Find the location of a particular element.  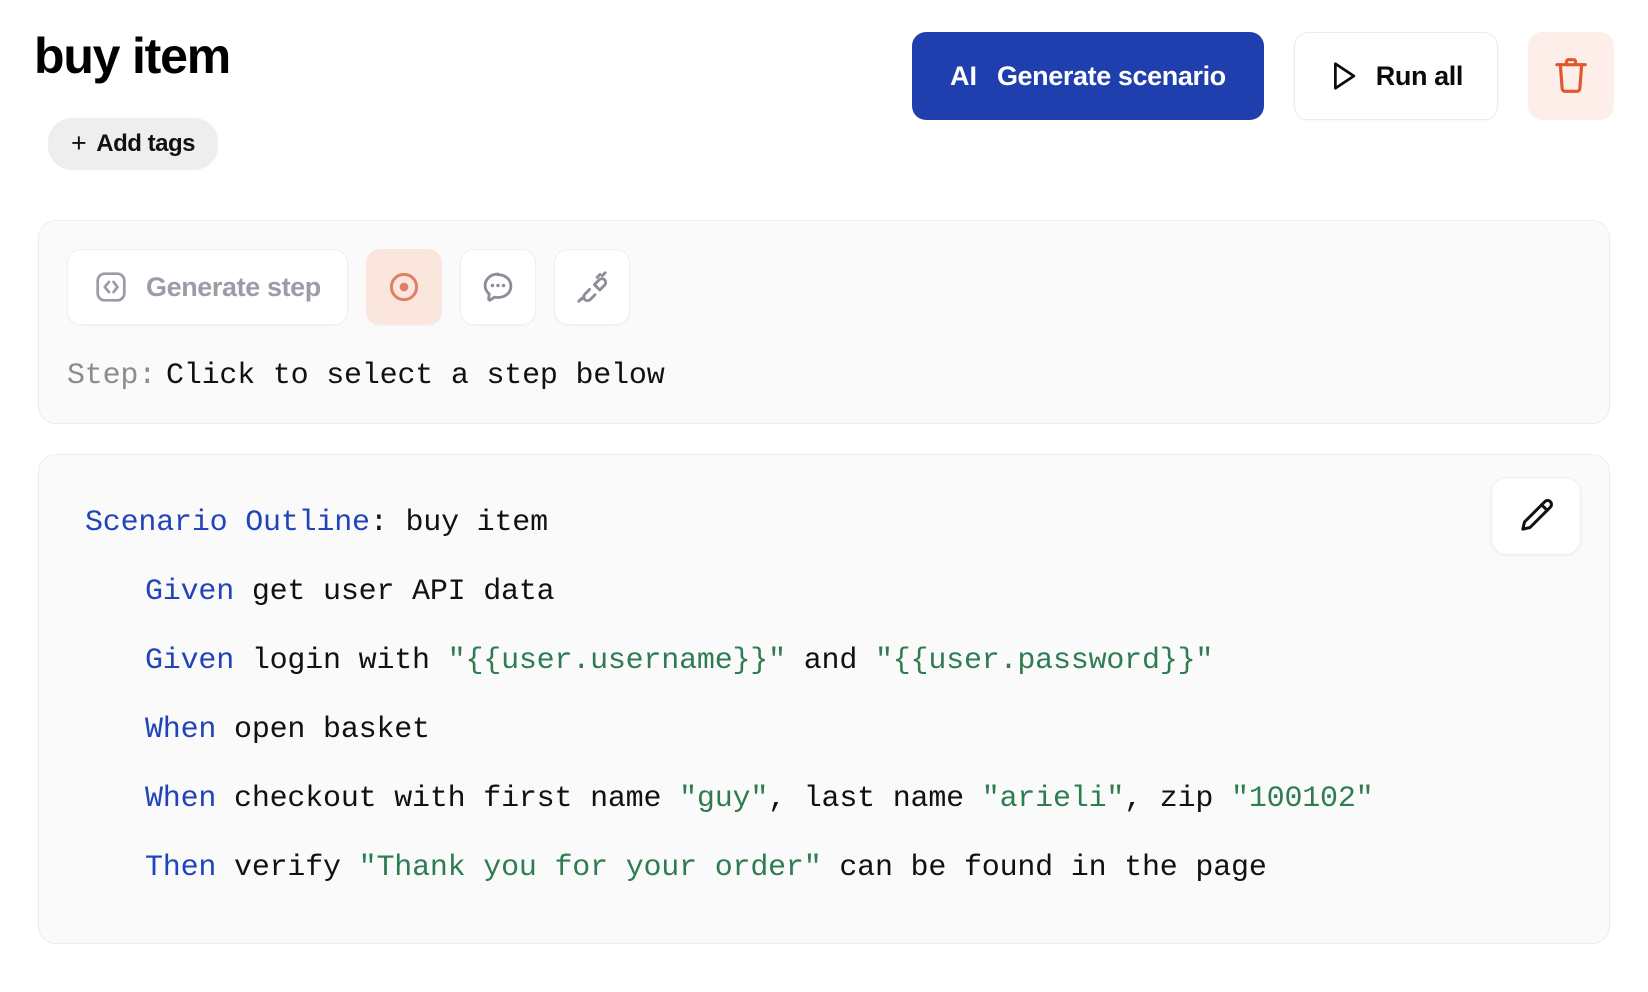

run-all-button: Run all is located at coordinates (1395, 76).